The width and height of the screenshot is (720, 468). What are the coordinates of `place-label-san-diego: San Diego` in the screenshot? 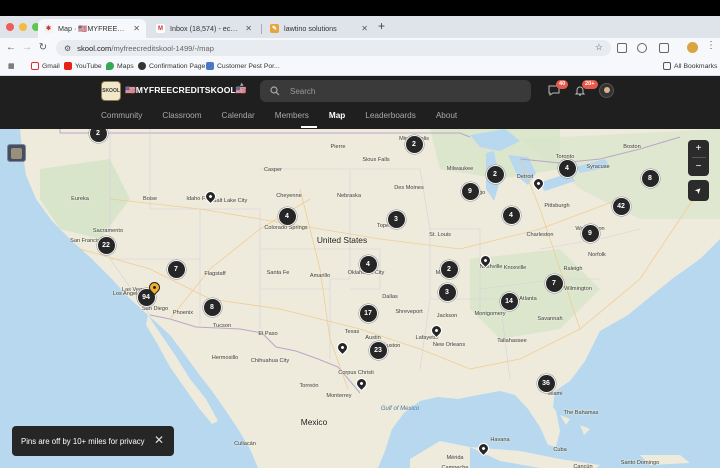 It's located at (155, 309).